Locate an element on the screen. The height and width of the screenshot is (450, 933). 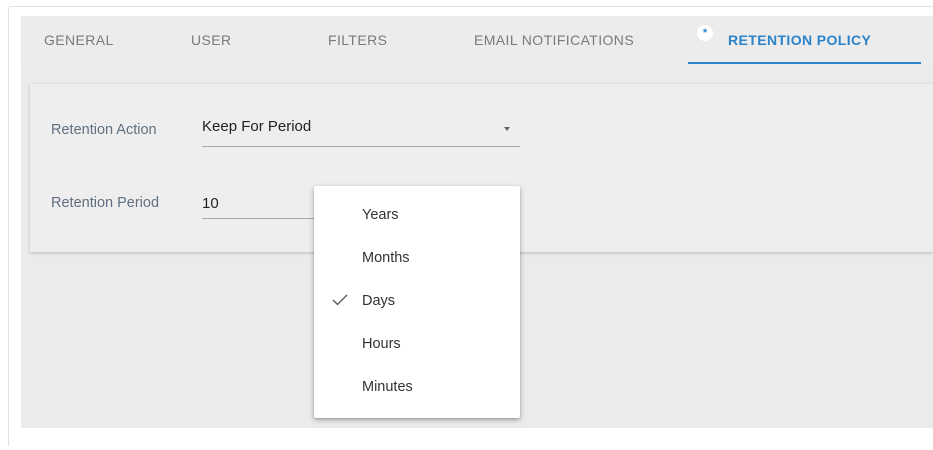
check-icon is located at coordinates (340, 300).